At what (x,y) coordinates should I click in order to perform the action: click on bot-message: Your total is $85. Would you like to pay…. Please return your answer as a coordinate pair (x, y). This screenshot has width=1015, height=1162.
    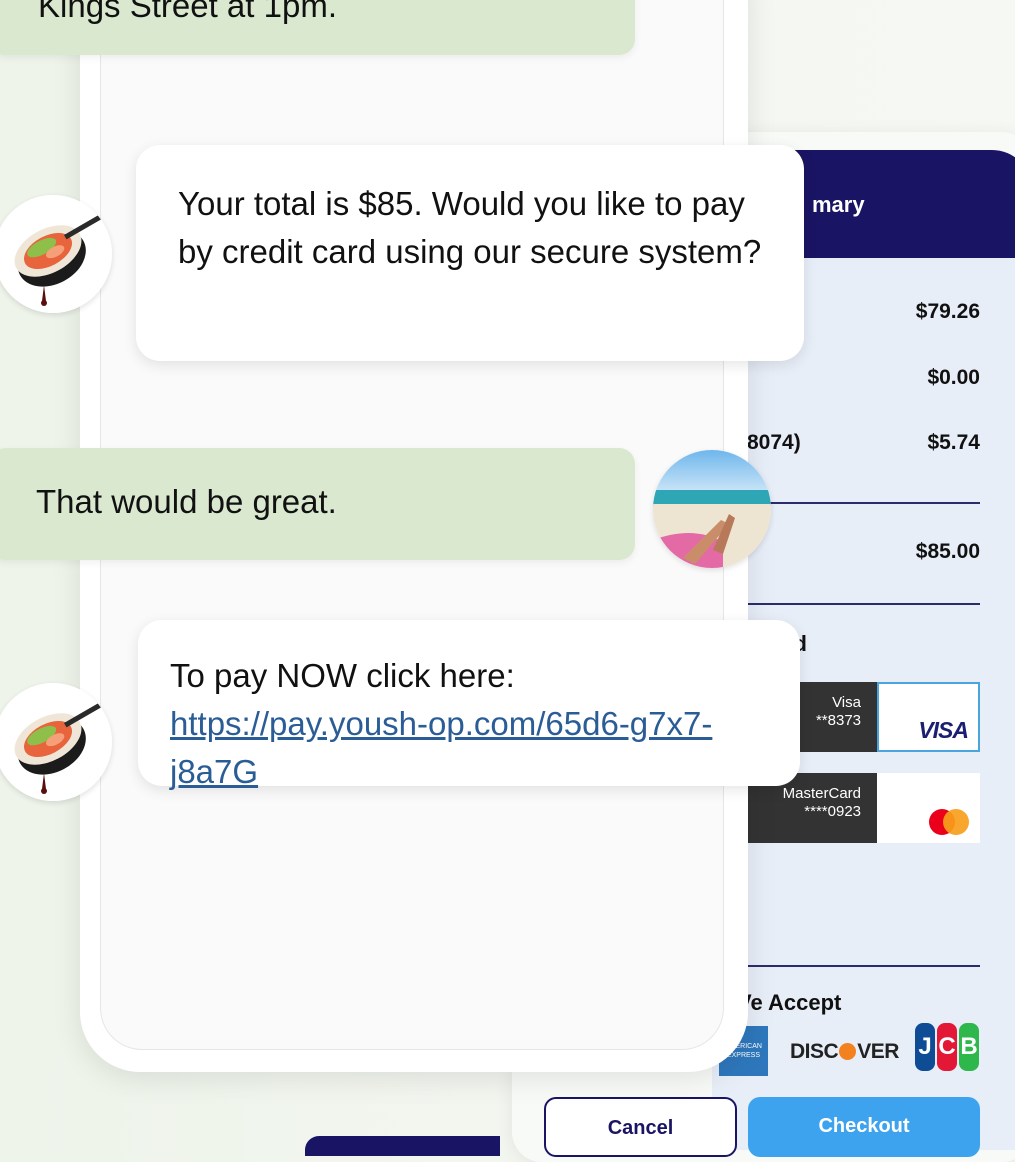
    Looking at the image, I should click on (470, 253).